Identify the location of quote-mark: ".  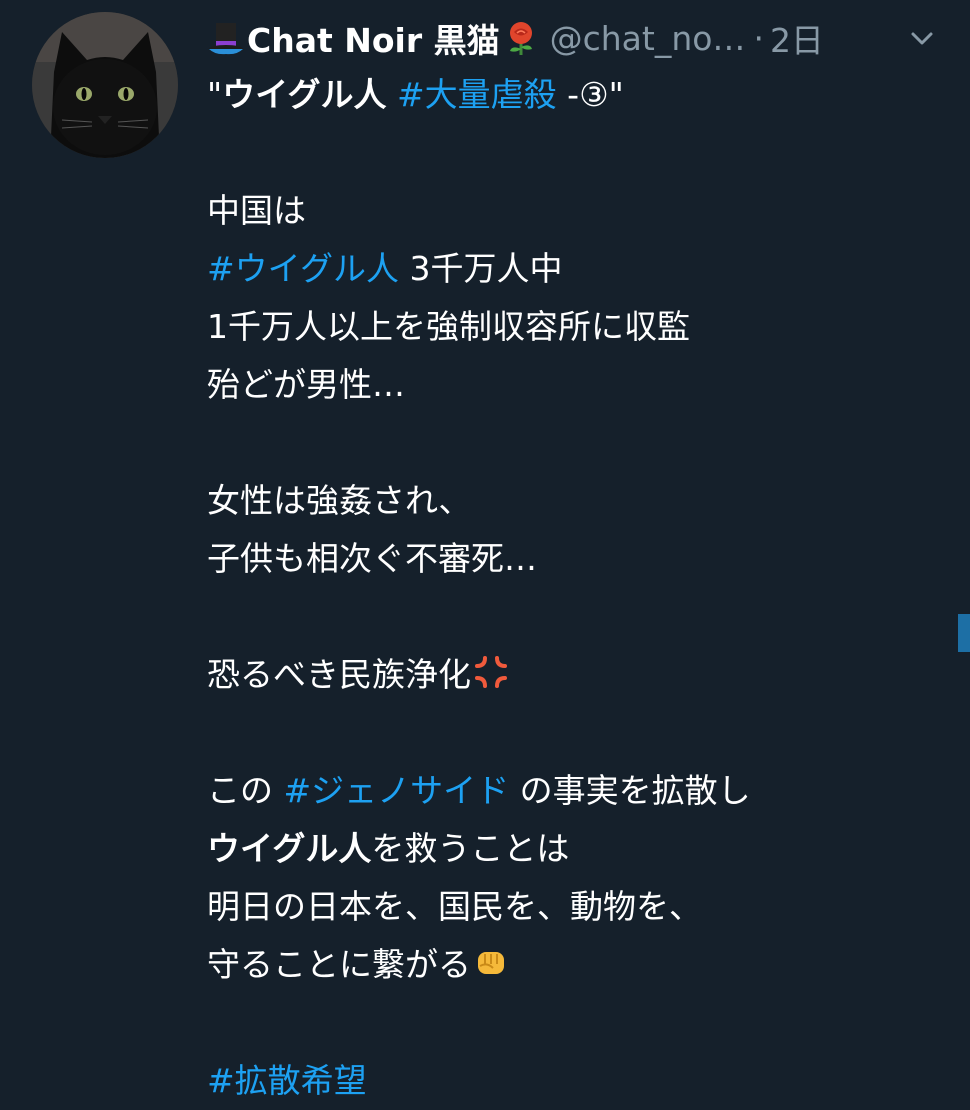
(215, 94).